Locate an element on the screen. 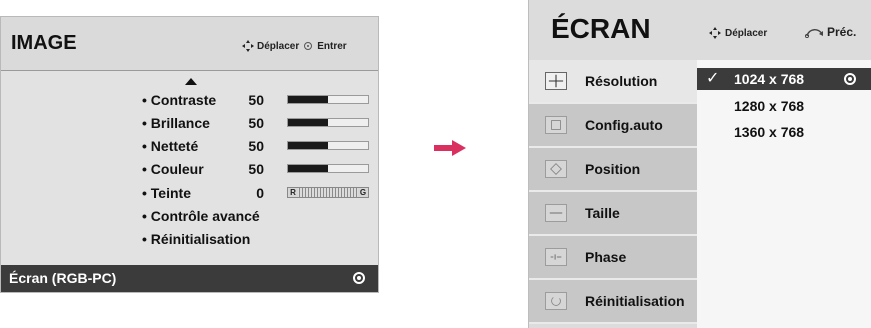 This screenshot has width=871, height=328. contraste-slider is located at coordinates (328, 99).